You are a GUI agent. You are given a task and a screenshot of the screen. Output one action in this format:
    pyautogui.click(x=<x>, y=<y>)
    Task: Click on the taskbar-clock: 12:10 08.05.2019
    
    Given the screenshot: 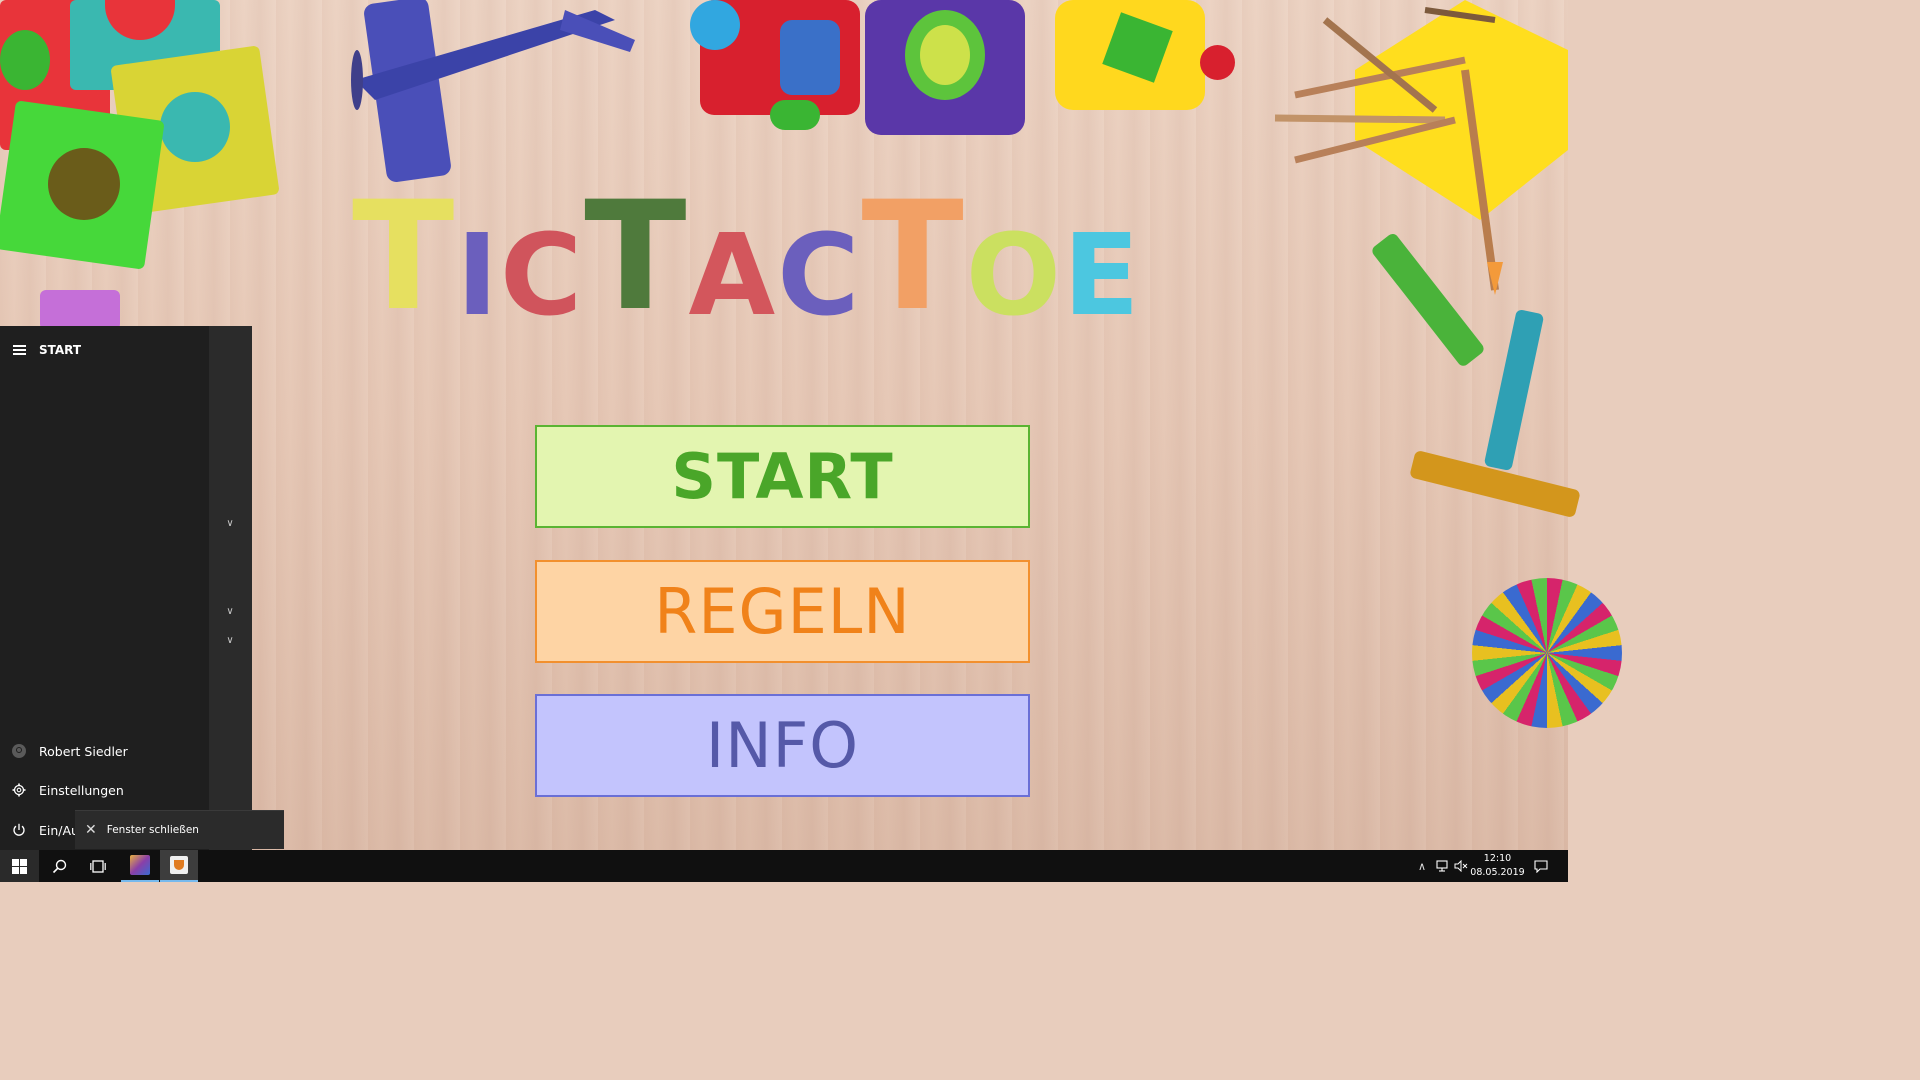 What is the action you would take?
    pyautogui.click(x=1497, y=866)
    